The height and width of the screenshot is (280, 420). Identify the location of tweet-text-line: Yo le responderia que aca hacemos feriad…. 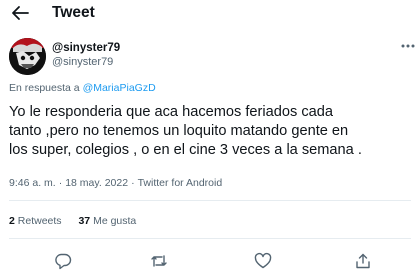
(171, 112).